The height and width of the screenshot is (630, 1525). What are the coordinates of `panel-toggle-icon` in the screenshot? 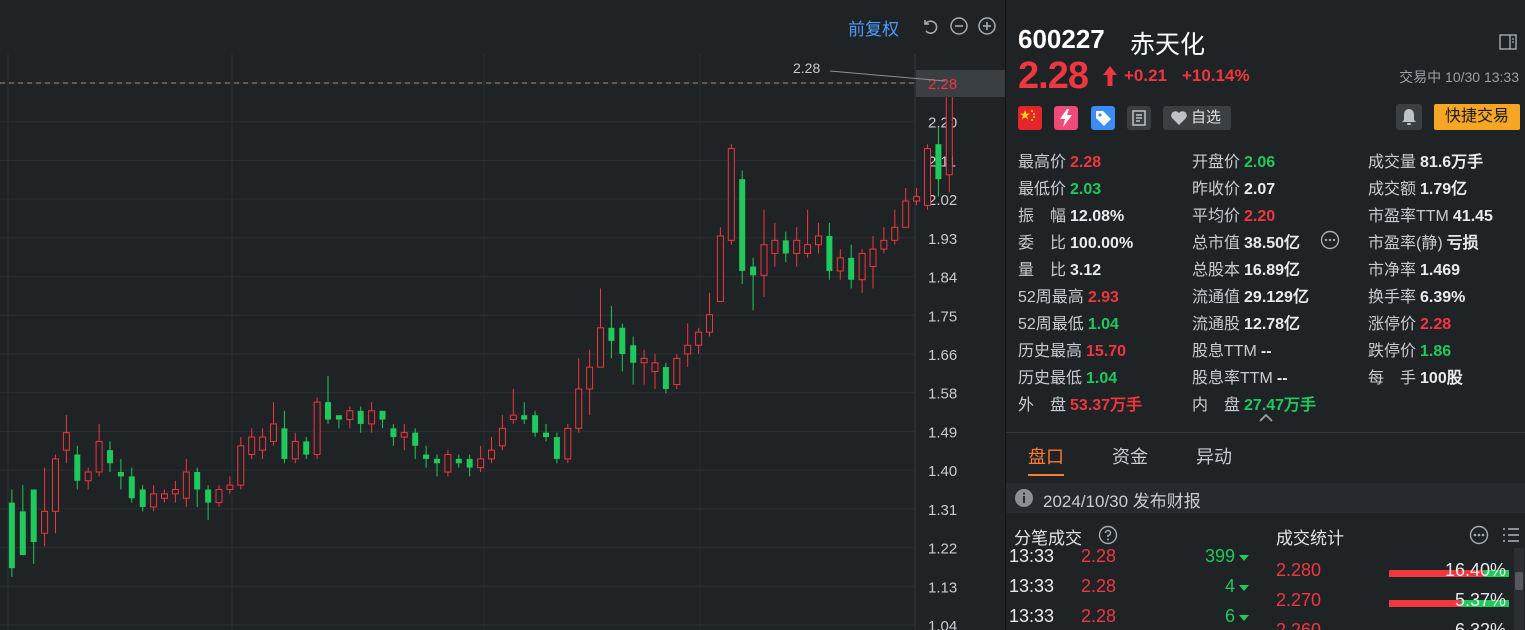 It's located at (1508, 42).